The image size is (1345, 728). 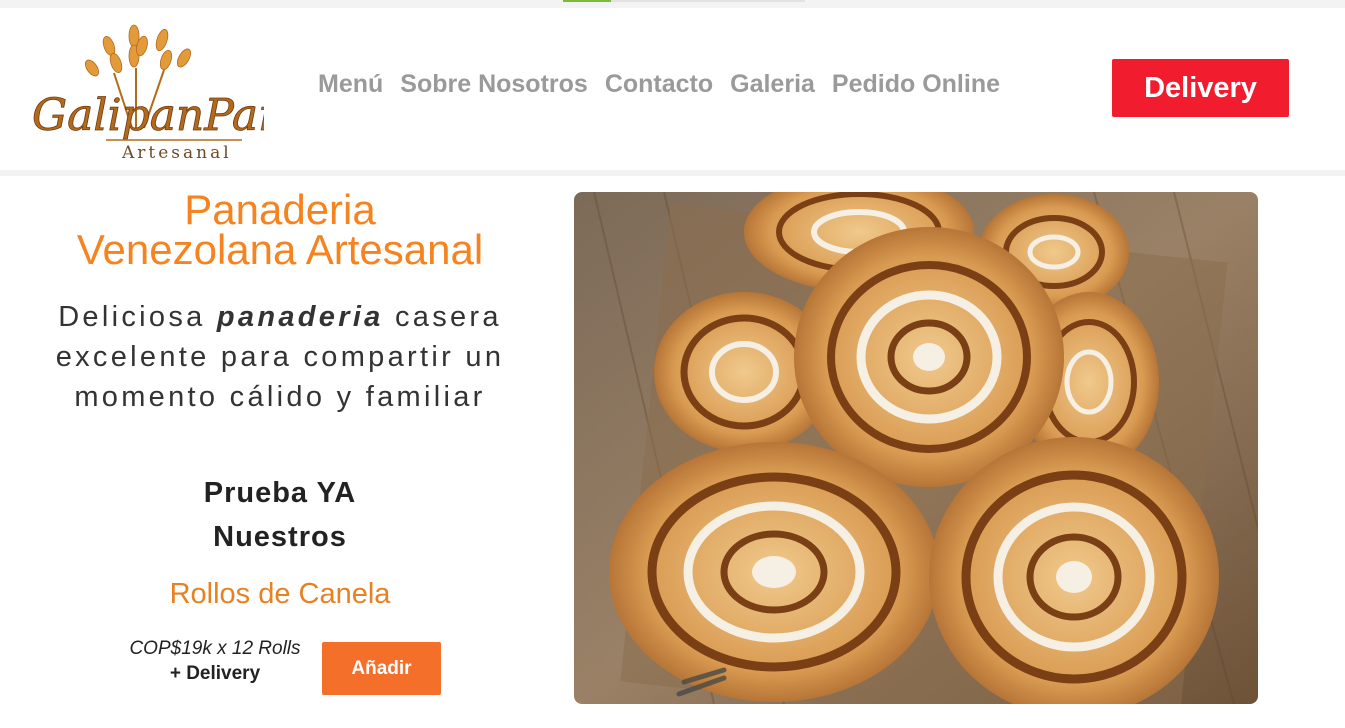 I want to click on progress-bar, so click(x=684, y=1).